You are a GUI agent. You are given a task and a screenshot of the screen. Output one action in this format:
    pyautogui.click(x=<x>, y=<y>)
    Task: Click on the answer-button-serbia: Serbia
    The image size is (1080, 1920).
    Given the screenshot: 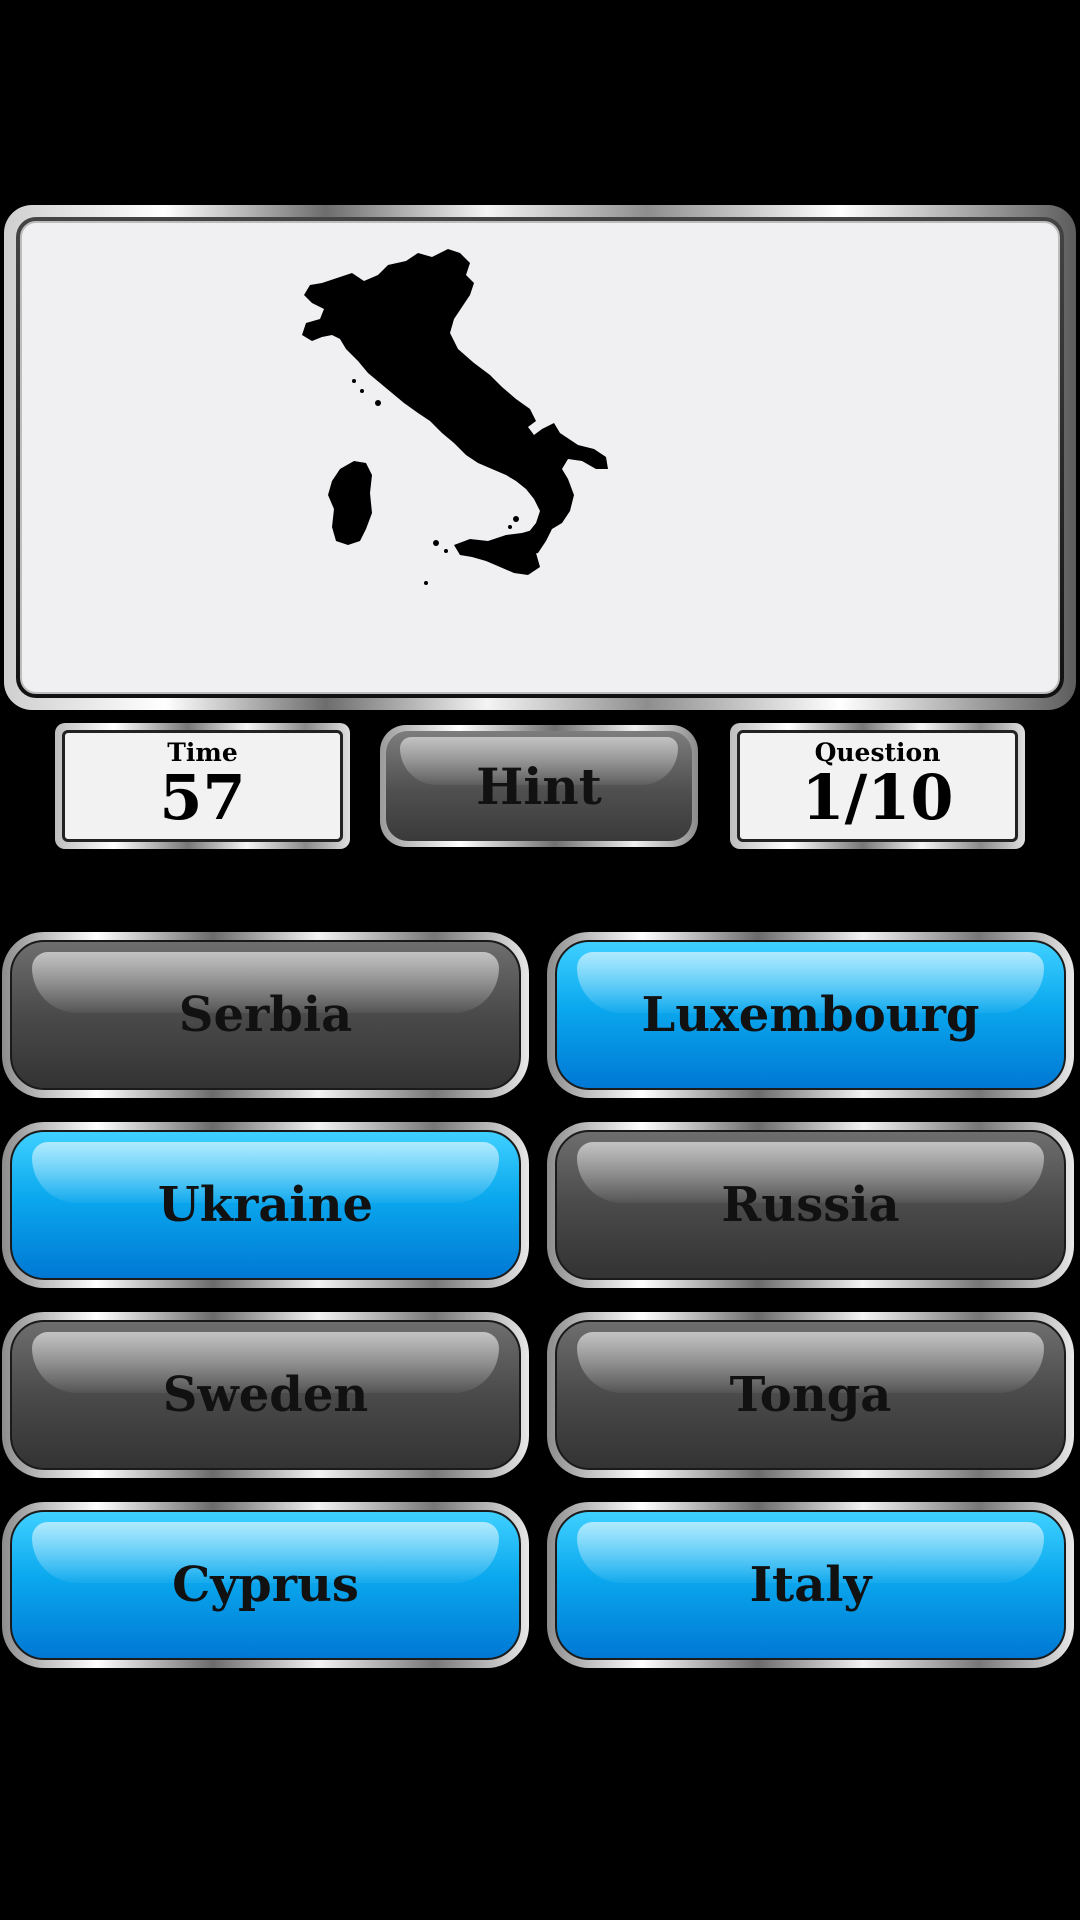 What is the action you would take?
    pyautogui.click(x=265, y=1015)
    